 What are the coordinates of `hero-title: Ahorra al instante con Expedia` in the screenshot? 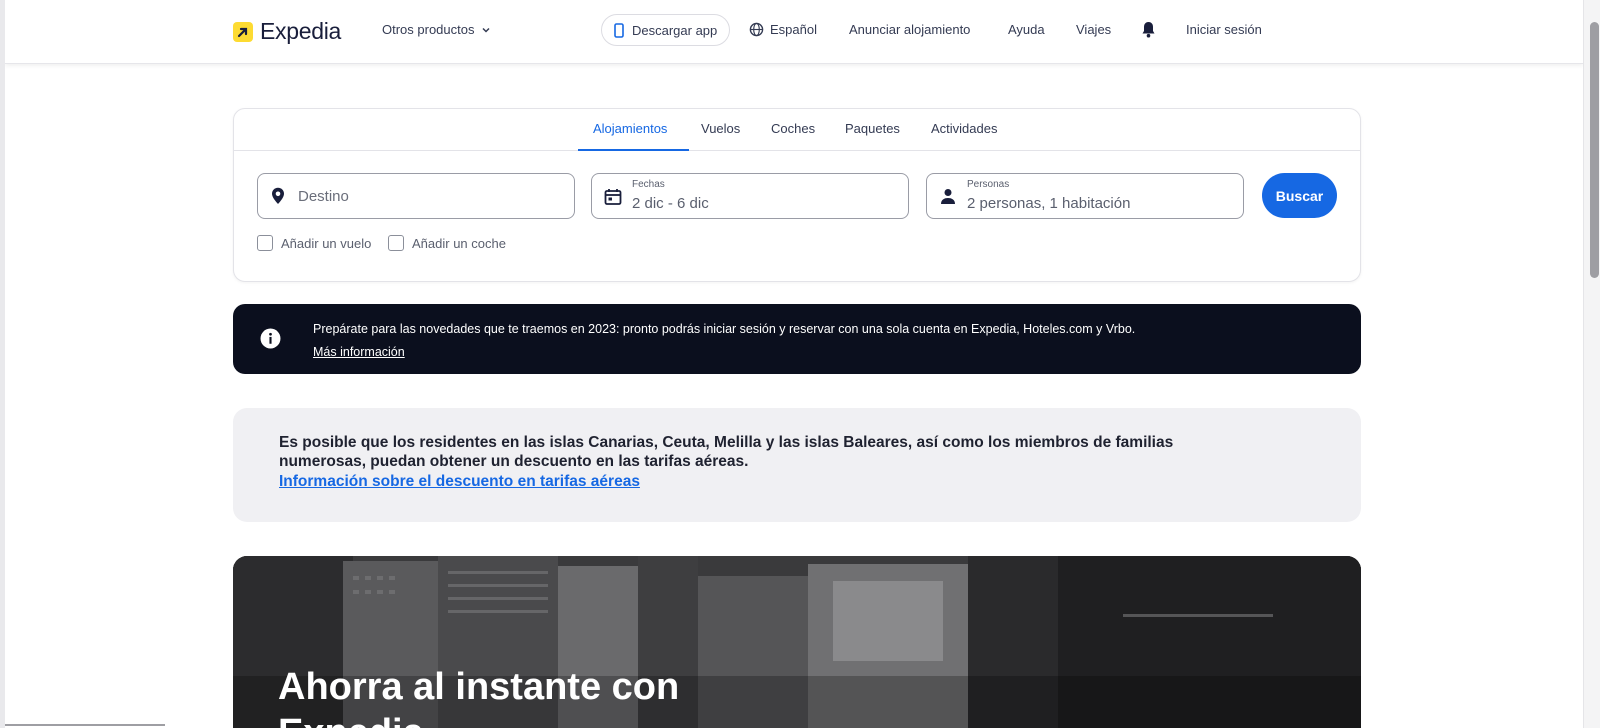 It's located at (479, 697).